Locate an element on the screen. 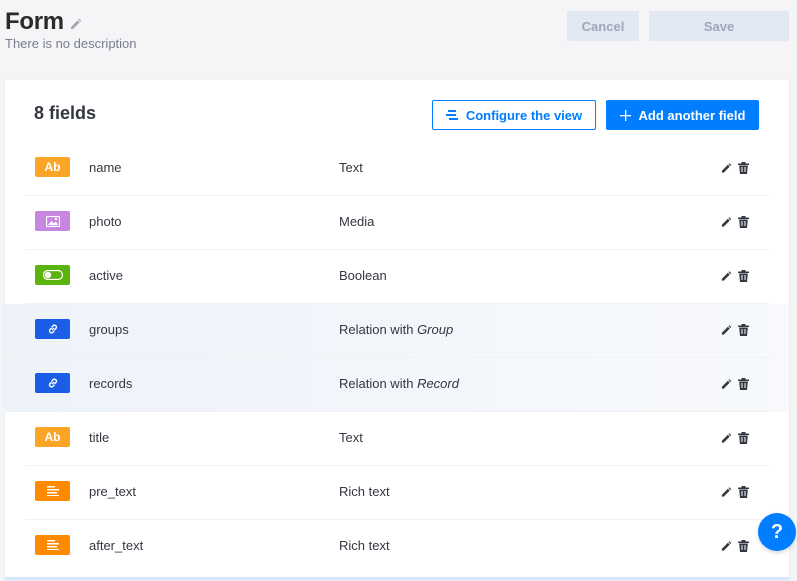  field-row-name: Ab name Text is located at coordinates (397, 169).